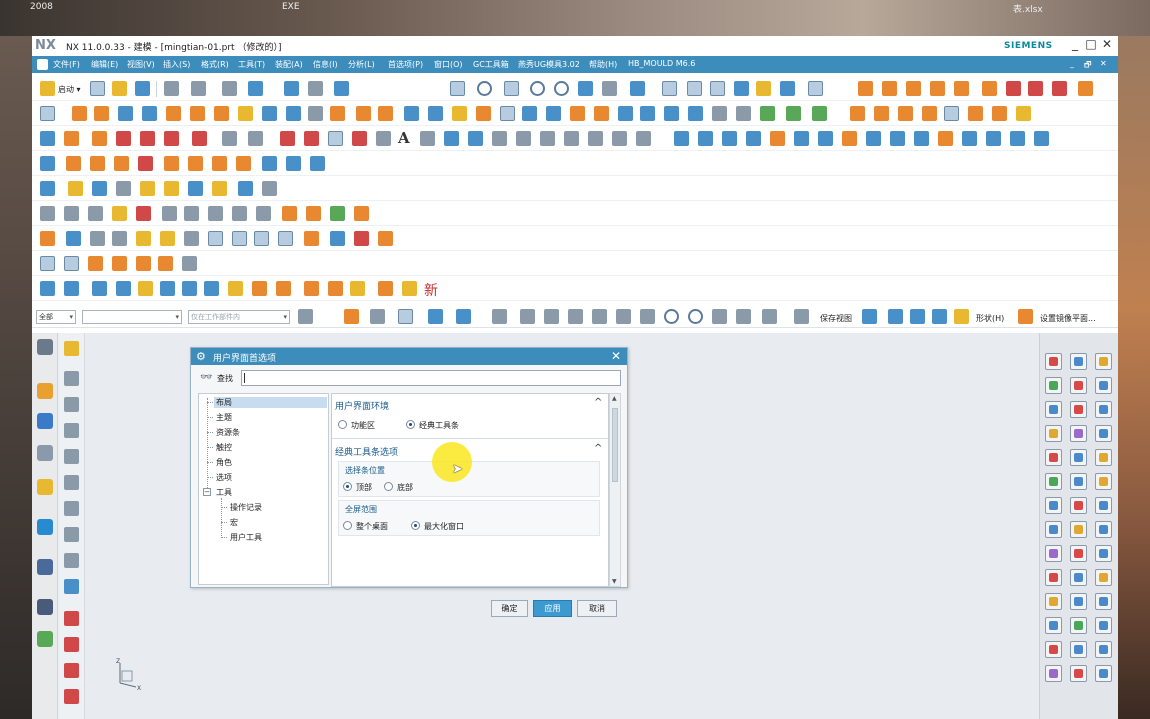  What do you see at coordinates (143, 263) in the screenshot?
I see `draw-trim-icon` at bounding box center [143, 263].